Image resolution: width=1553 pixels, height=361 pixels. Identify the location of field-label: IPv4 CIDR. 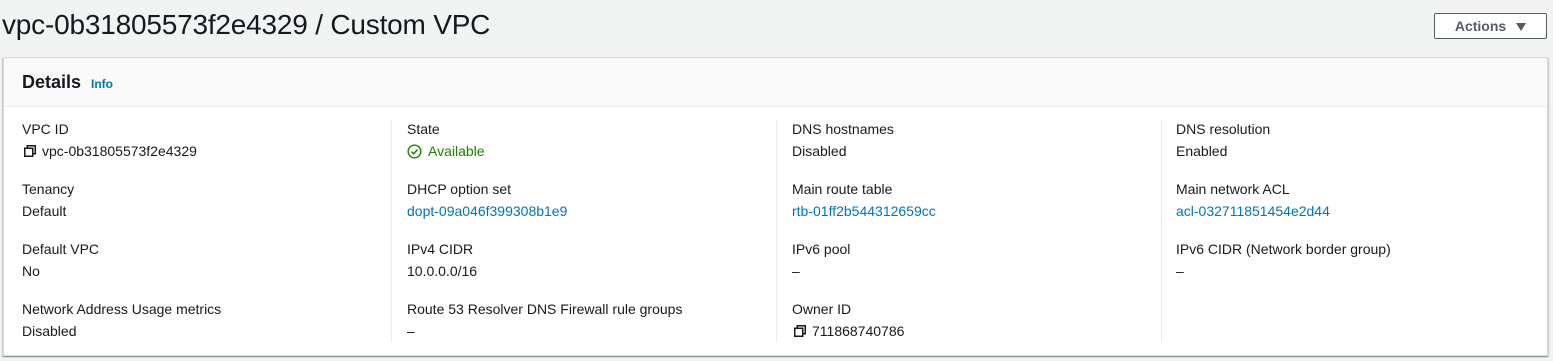
(440, 249).